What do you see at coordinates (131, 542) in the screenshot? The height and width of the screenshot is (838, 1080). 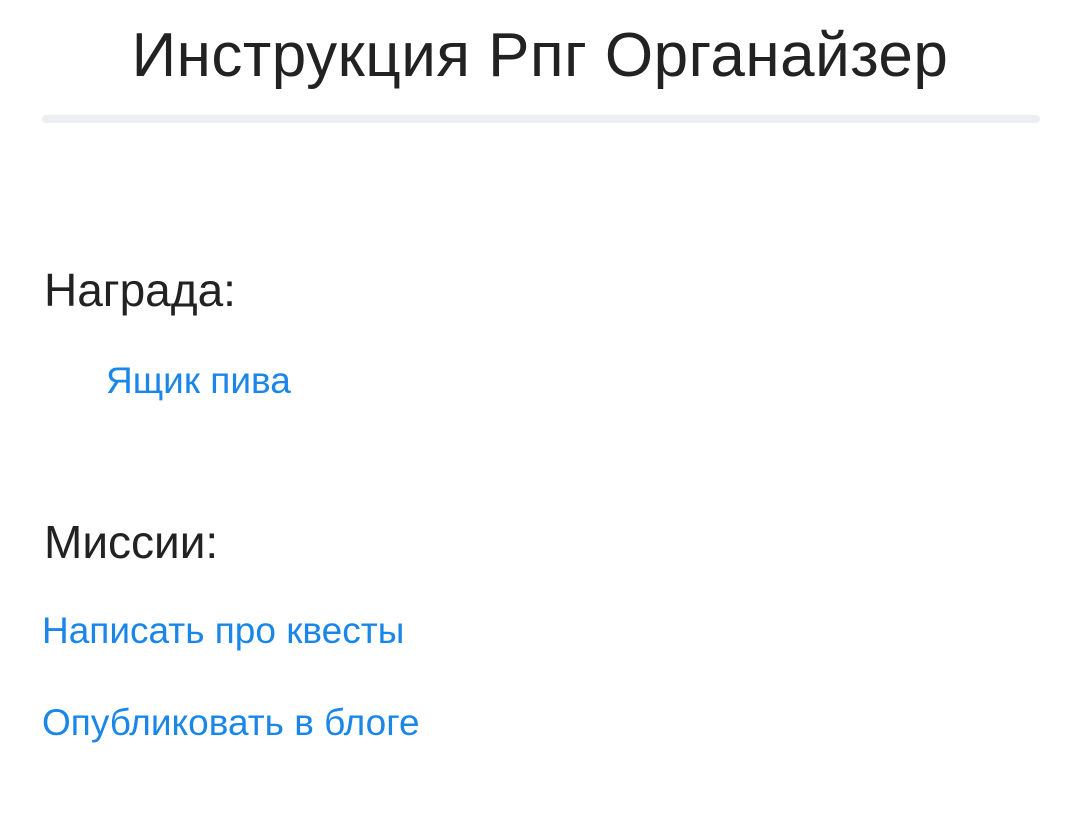 I see `missions-heading: Миссии:` at bounding box center [131, 542].